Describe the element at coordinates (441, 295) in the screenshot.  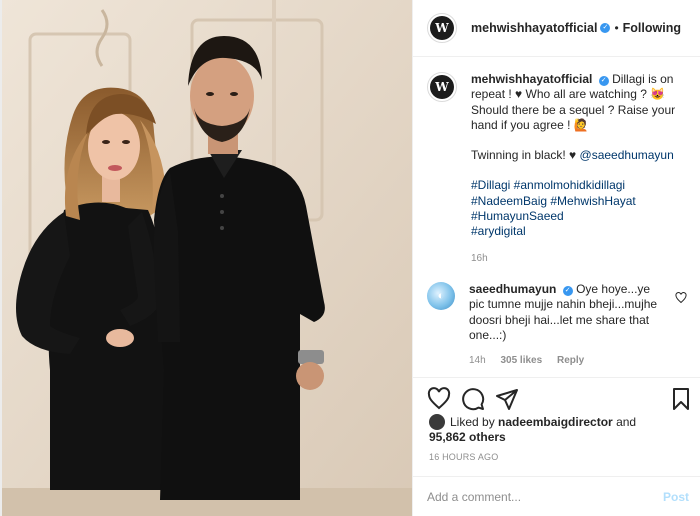
I see `commenter-avatar: ◐` at that location.